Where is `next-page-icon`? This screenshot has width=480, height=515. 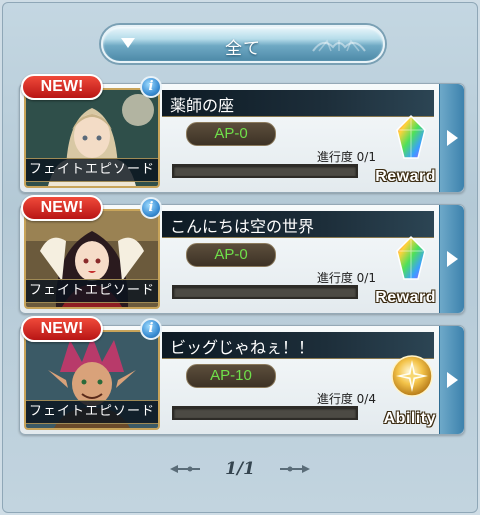 next-page-icon is located at coordinates (295, 469).